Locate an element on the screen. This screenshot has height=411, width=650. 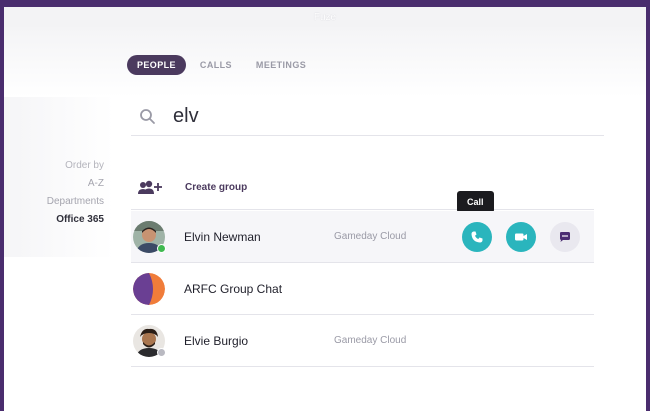
search-input is located at coordinates (353, 116).